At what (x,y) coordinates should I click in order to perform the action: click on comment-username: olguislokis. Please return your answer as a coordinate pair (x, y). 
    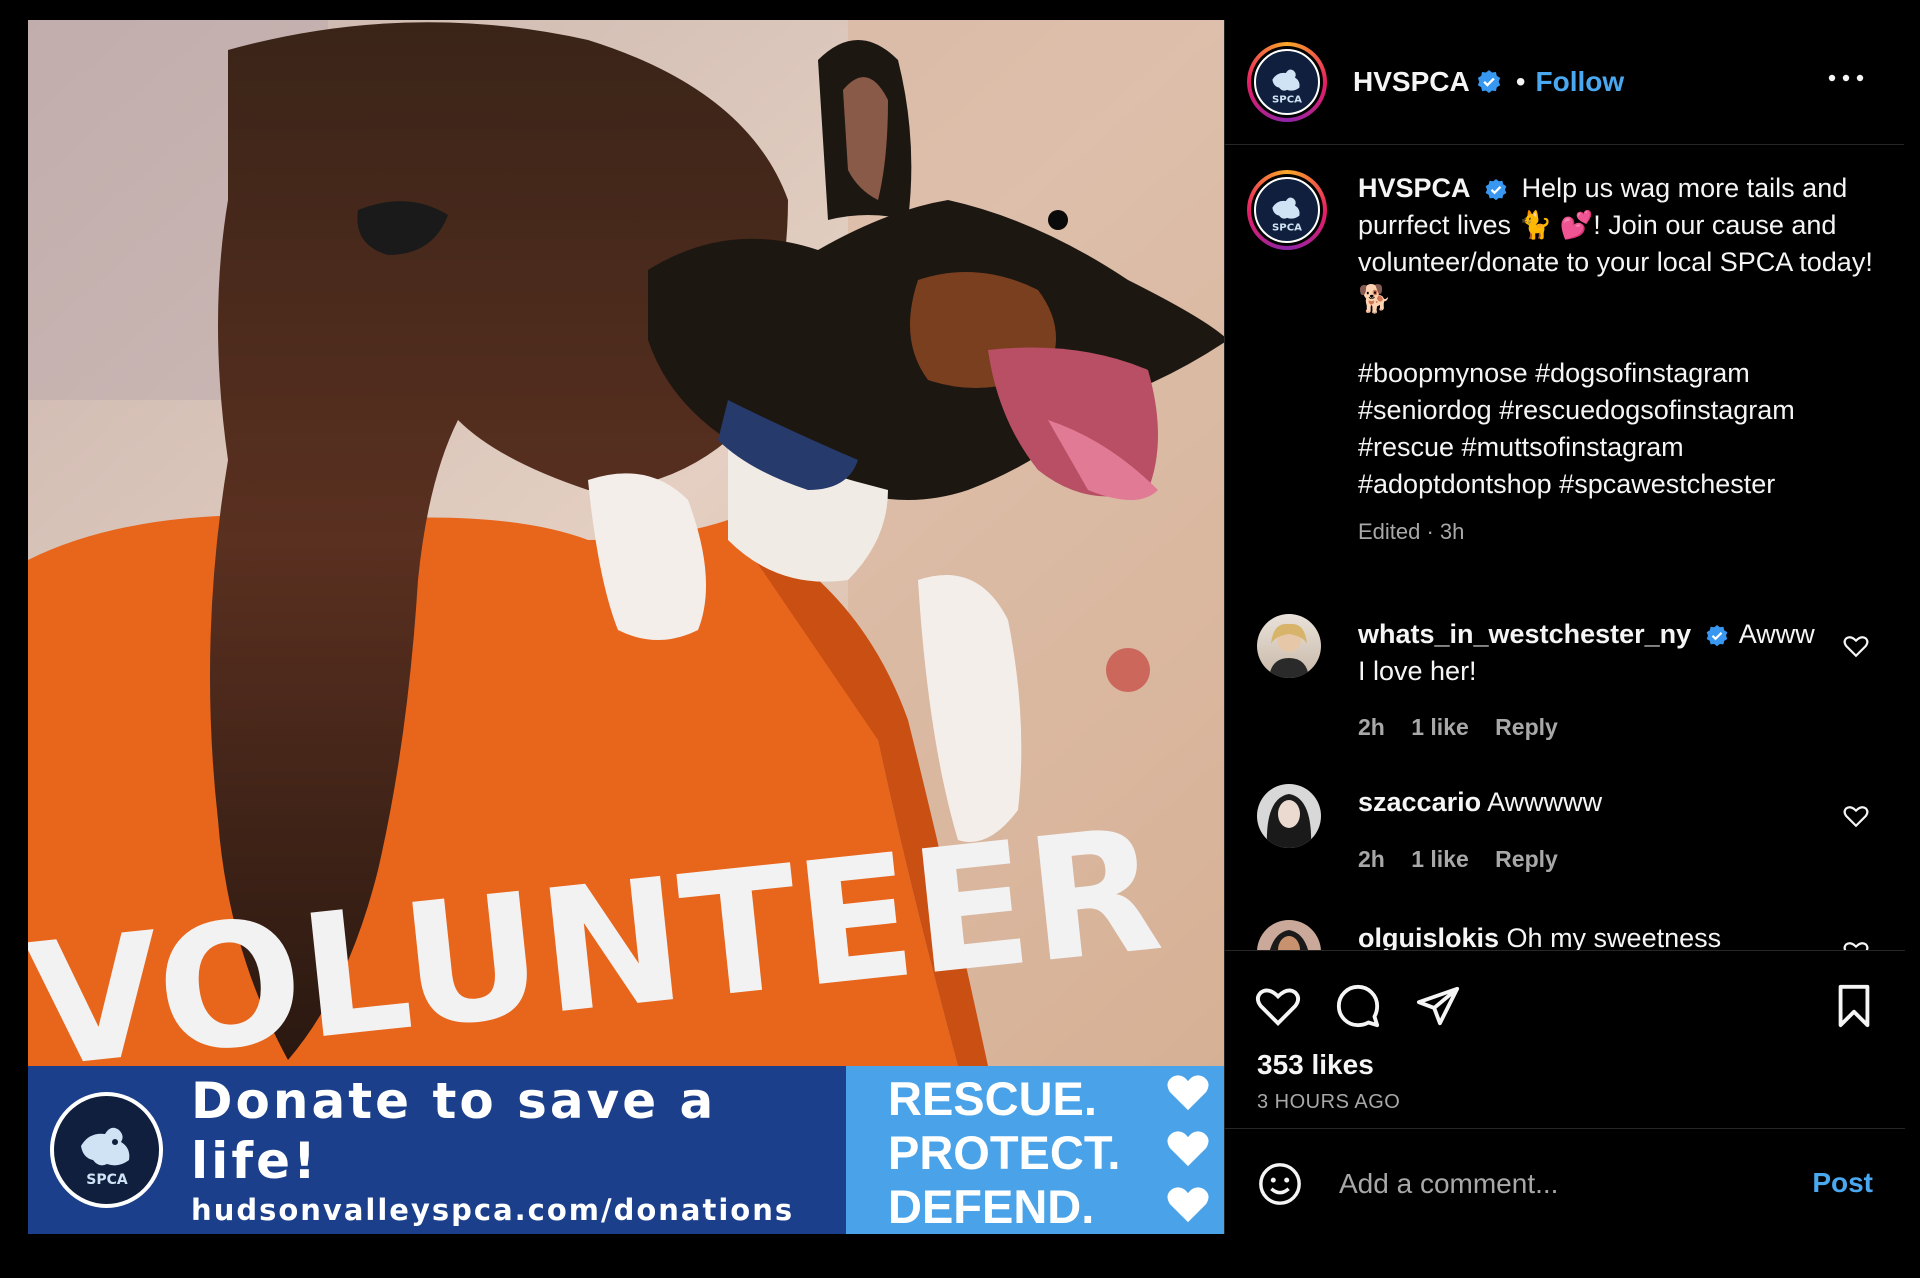
    Looking at the image, I should click on (1428, 936).